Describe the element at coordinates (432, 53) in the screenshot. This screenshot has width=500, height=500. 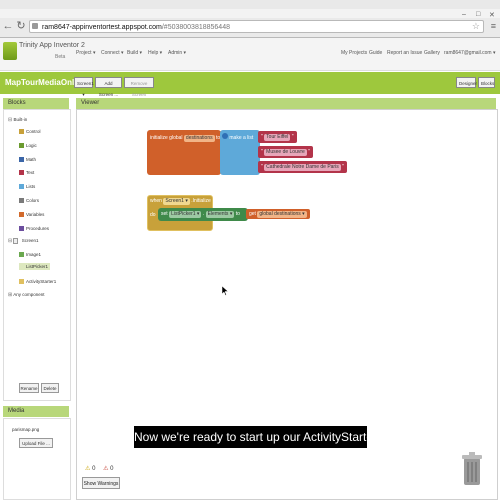
I see `link-gallery: Gallery` at that location.